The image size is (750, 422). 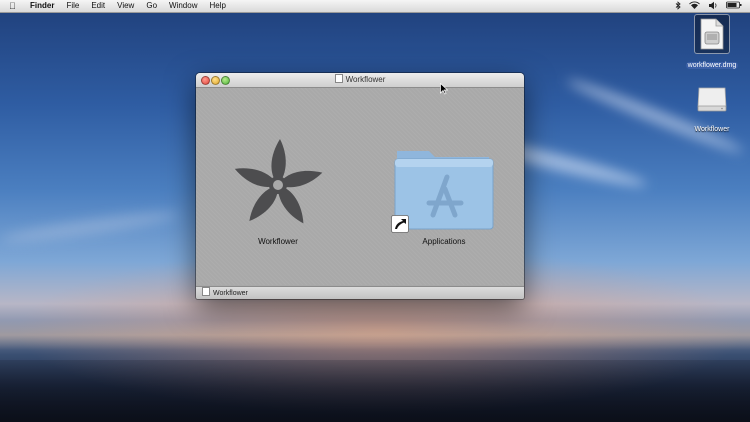 What do you see at coordinates (42, 6) in the screenshot?
I see `menu-app-finder: Finder` at bounding box center [42, 6].